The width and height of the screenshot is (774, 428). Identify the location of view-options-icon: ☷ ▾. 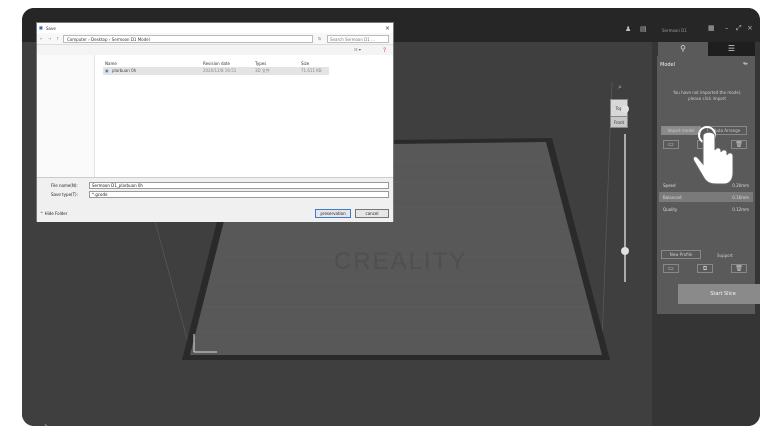
(357, 49).